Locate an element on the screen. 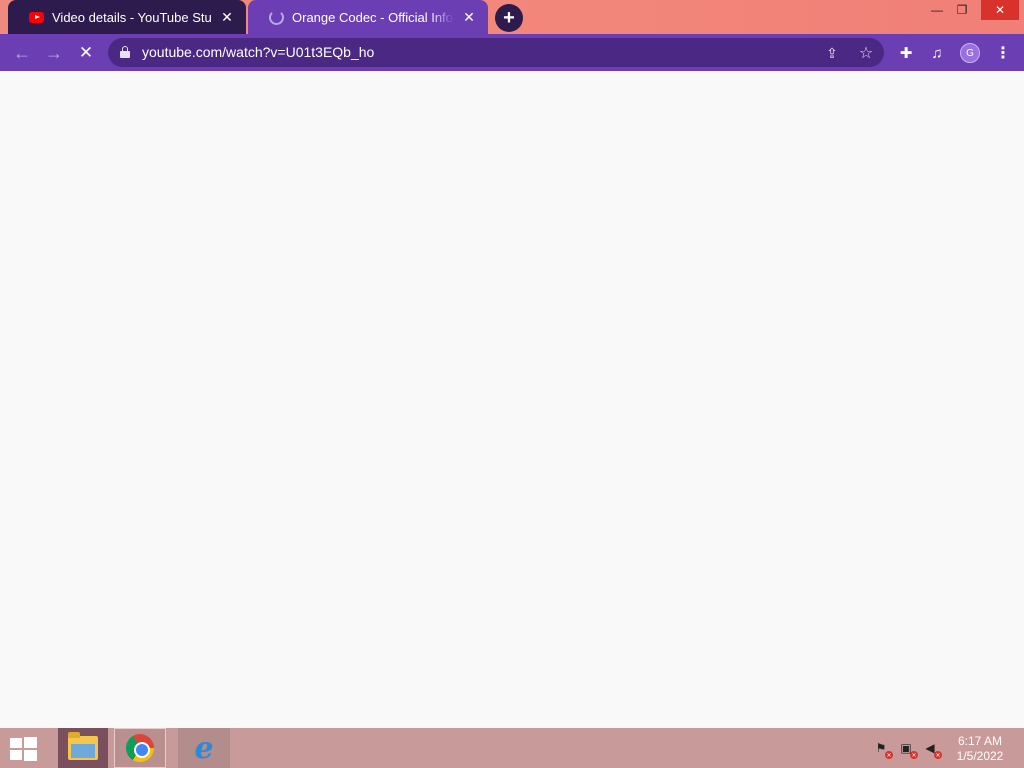 The image size is (1024, 768). windows-start-icon is located at coordinates (23, 749).